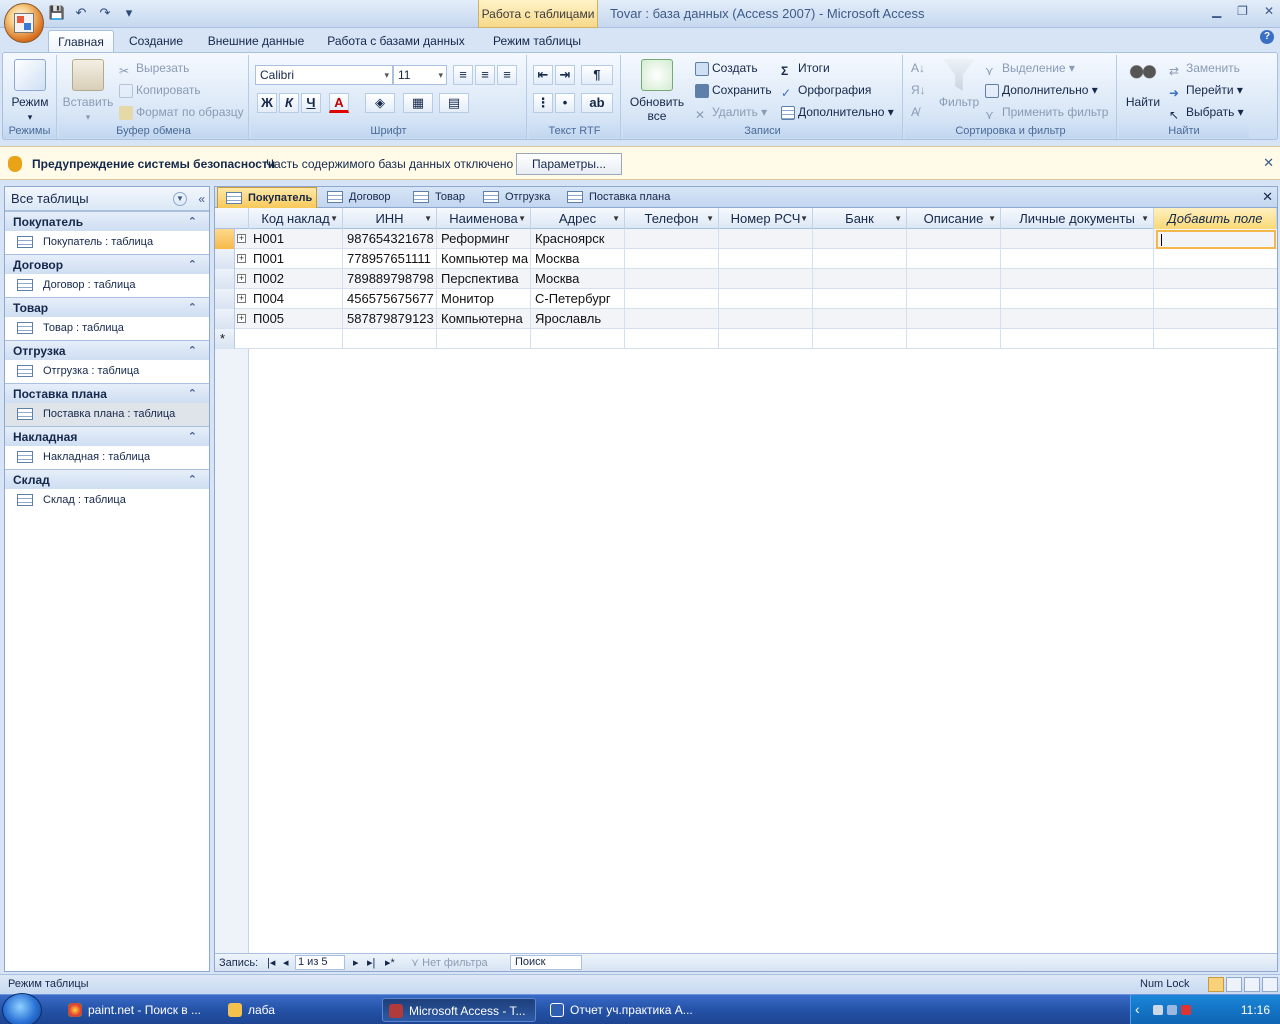 This screenshot has width=1280, height=1024. What do you see at coordinates (380, 103) in the screenshot?
I see `fill-color-icon: ◈` at bounding box center [380, 103].